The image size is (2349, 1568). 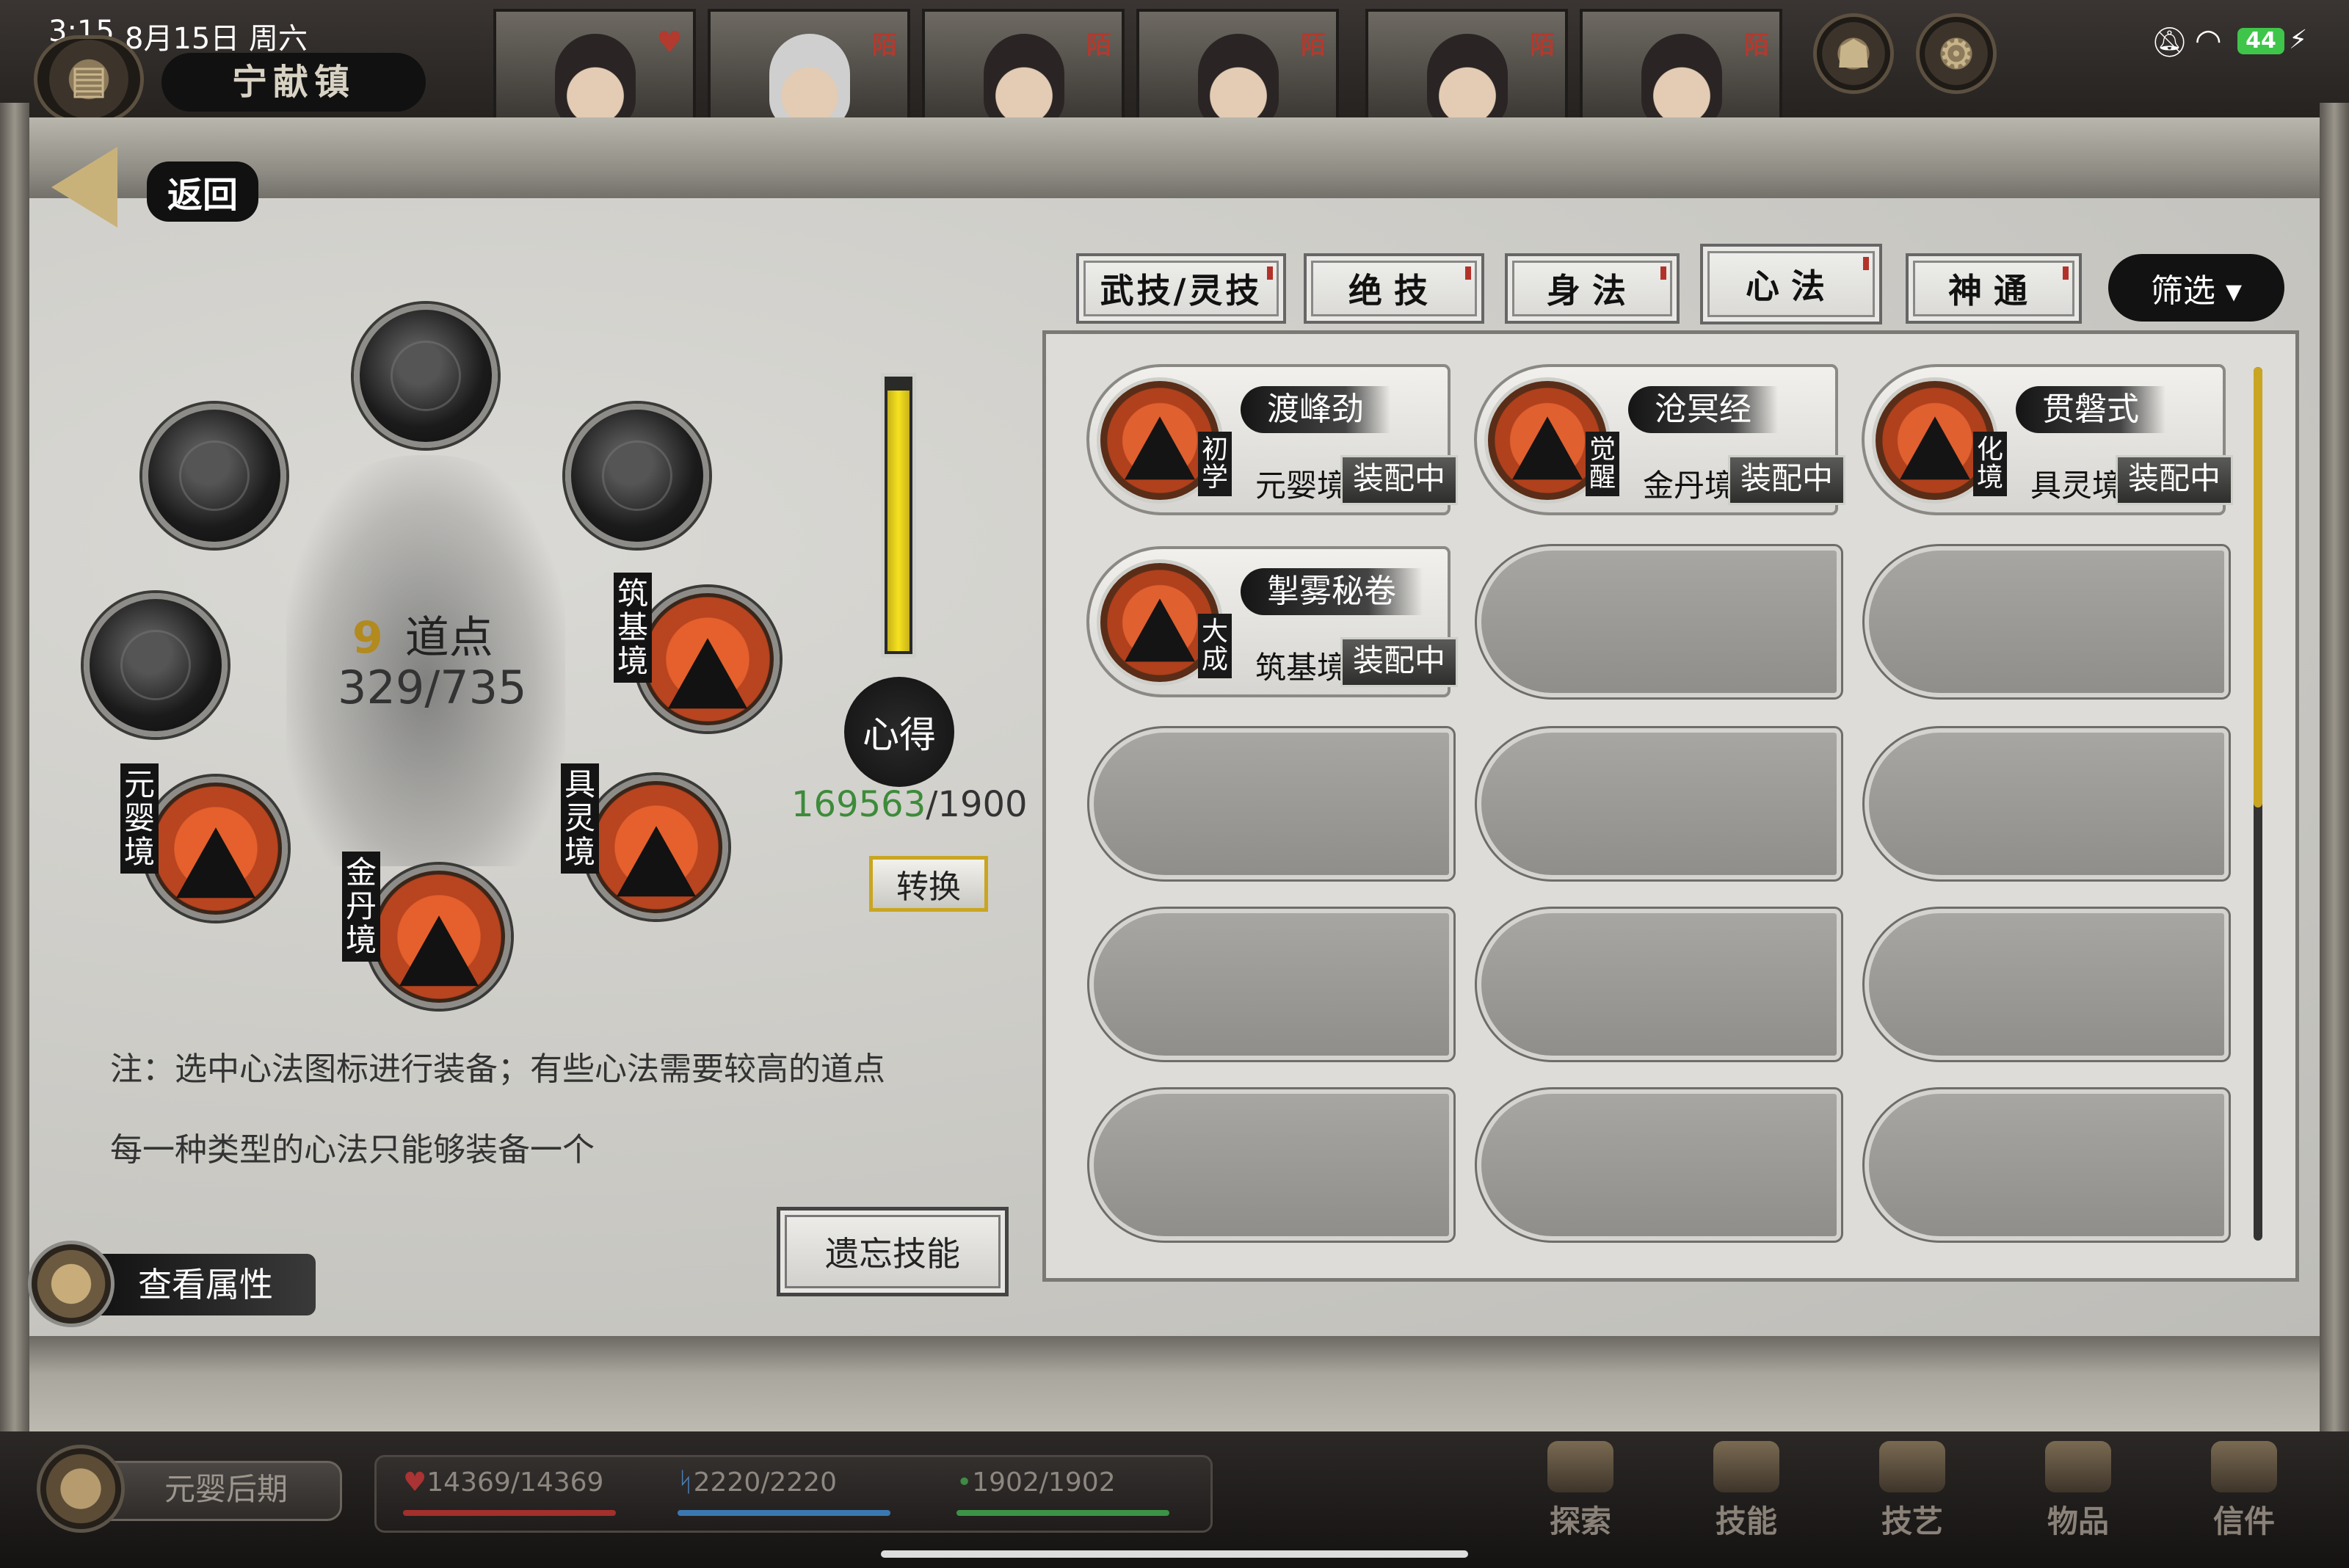 I want to click on scroll-rod-left, so click(x=14, y=774).